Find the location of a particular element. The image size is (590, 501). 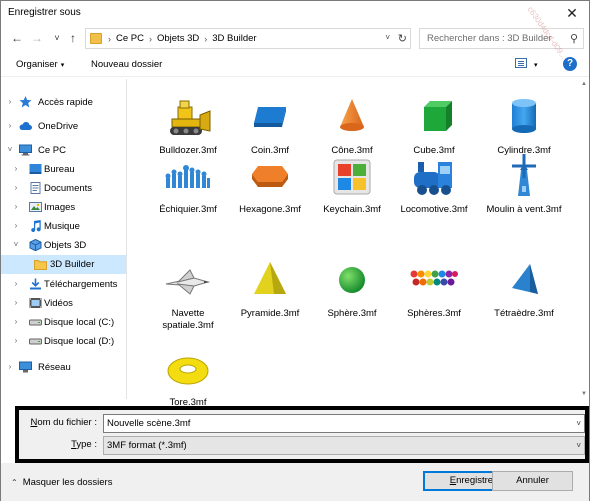

up-arrow-icon: ↑ is located at coordinates (73, 38).